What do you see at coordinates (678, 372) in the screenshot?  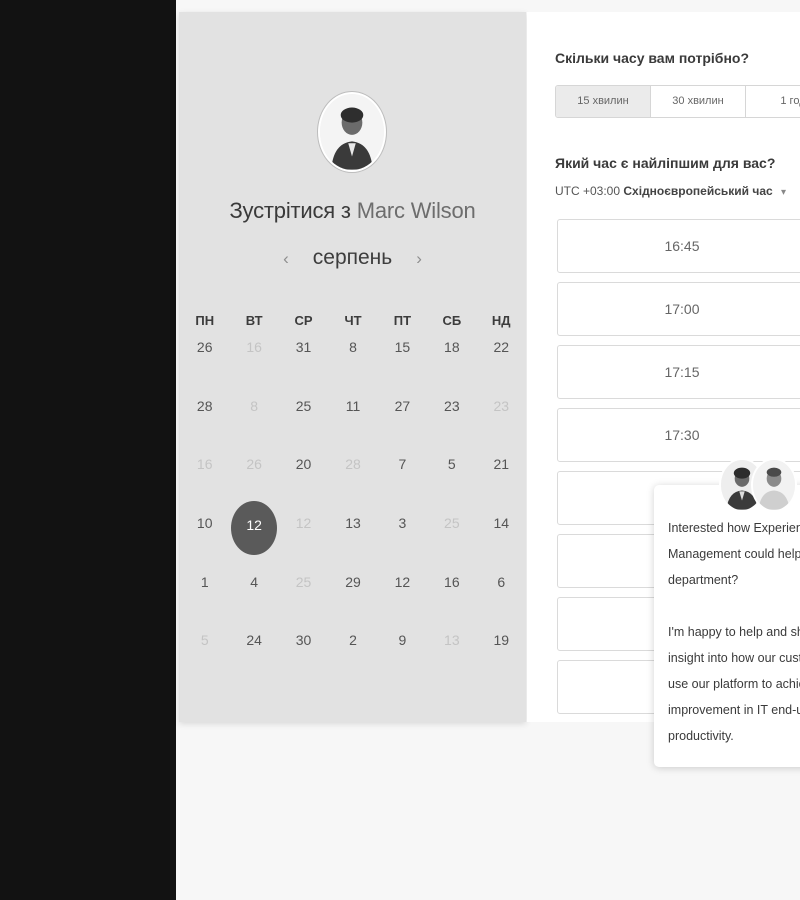 I see `time-slot-button: 17:15` at bounding box center [678, 372].